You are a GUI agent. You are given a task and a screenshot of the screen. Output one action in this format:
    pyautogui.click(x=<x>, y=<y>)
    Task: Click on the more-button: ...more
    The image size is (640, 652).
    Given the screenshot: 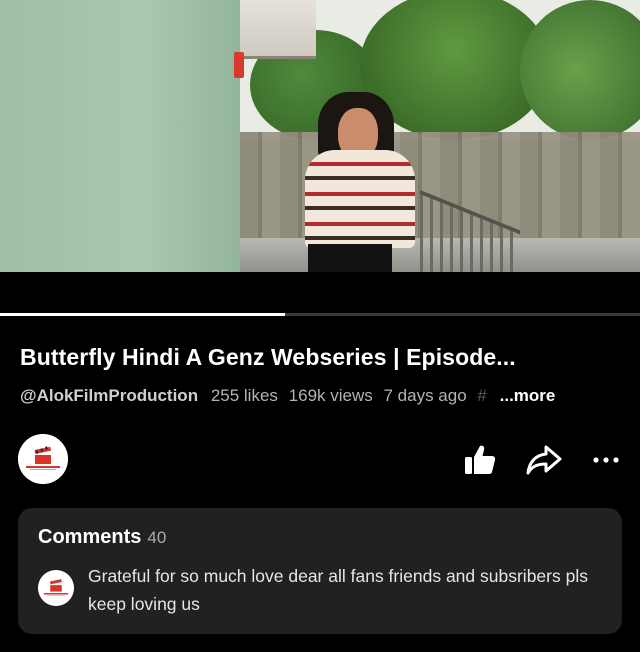 What is the action you would take?
    pyautogui.click(x=528, y=395)
    